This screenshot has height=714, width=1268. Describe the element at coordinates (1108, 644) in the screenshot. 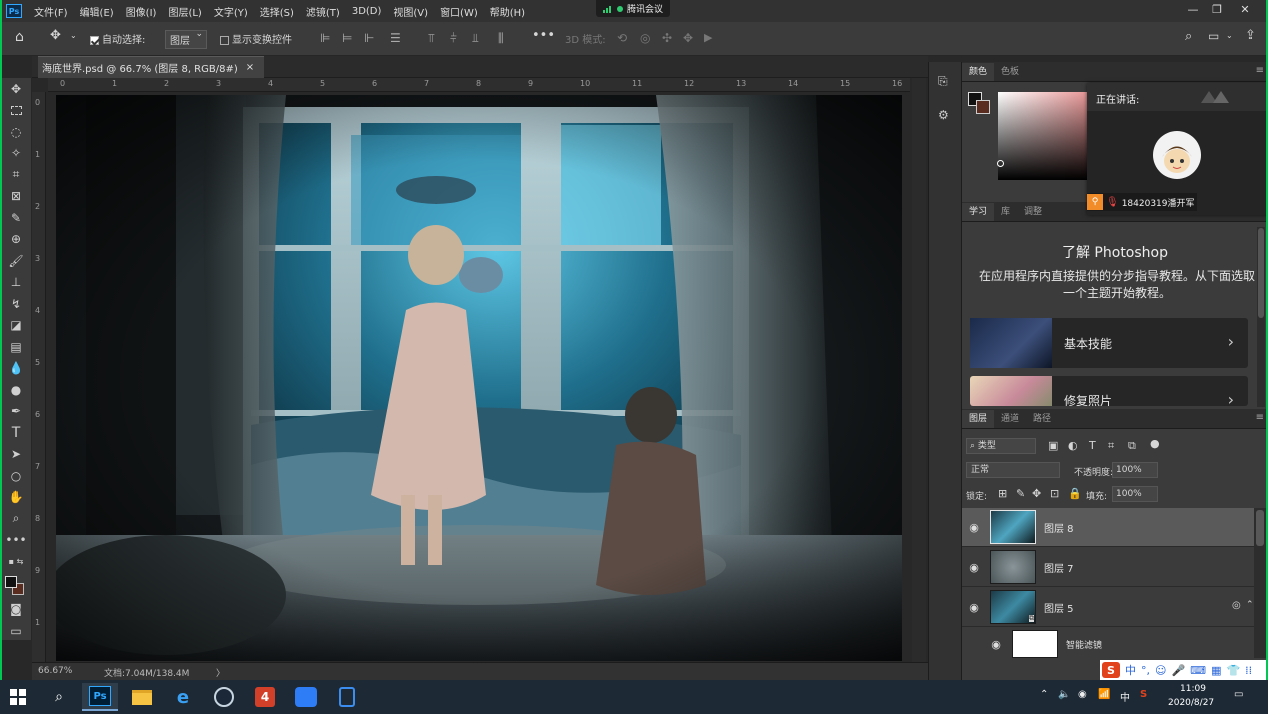

I see `smart-filter-row: ◉ 智能滤镜` at that location.